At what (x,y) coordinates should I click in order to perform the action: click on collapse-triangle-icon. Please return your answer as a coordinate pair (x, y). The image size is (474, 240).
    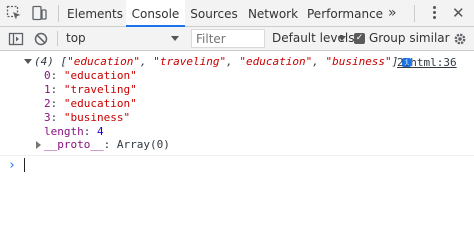
    Looking at the image, I should click on (28, 61).